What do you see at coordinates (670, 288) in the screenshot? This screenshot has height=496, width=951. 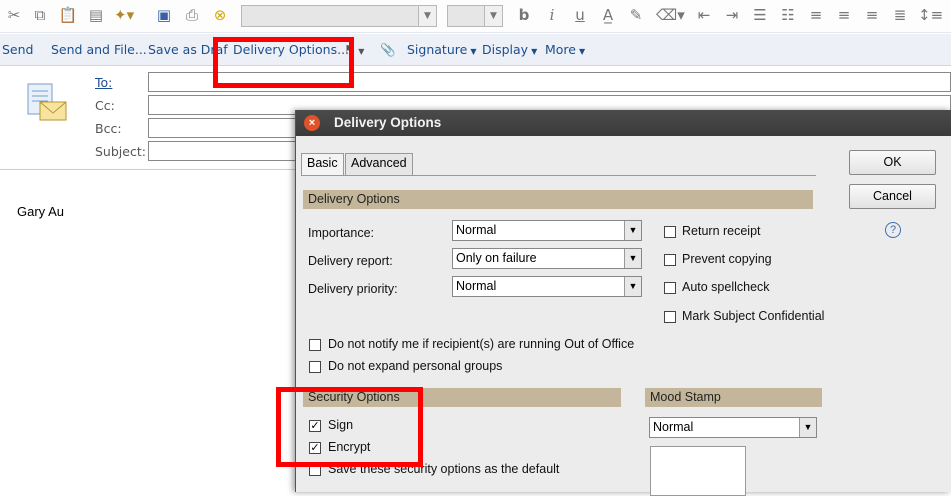 I see `auto-spellcheck-checkbox` at bounding box center [670, 288].